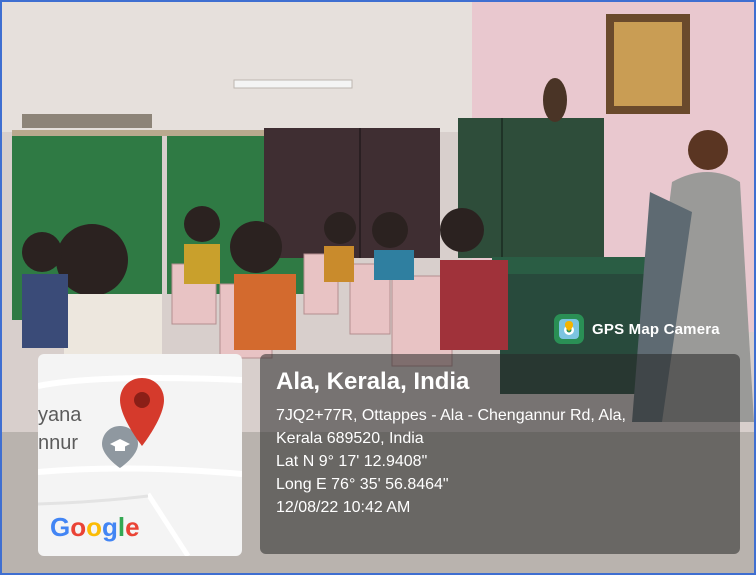 This screenshot has height=575, width=756. I want to click on longitude-readout: Long E 76° 35' 56.8464", so click(362, 484).